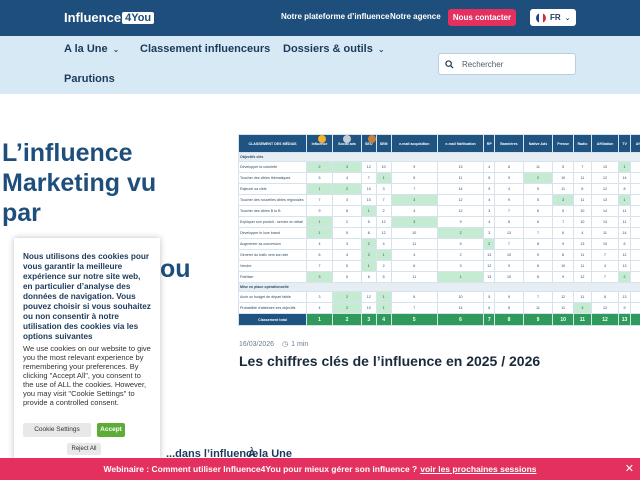  Describe the element at coordinates (509, 319) in the screenshot. I see `total-cell: 8` at that location.